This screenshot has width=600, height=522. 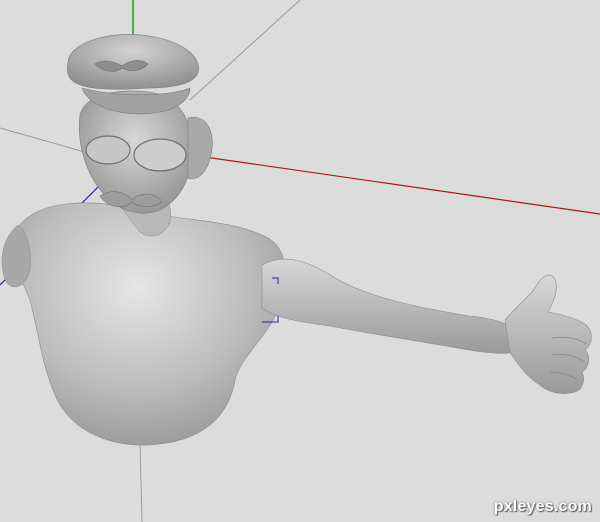 What do you see at coordinates (200, 148) in the screenshot?
I see `character-ear` at bounding box center [200, 148].